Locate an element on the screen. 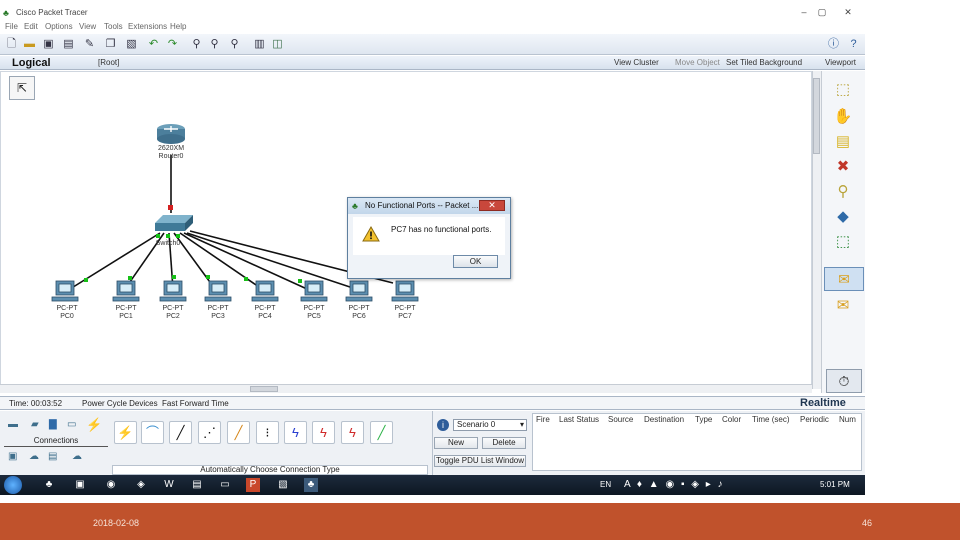 The image size is (960, 540). zoom-out-icon: ⚲ is located at coordinates (234, 44).